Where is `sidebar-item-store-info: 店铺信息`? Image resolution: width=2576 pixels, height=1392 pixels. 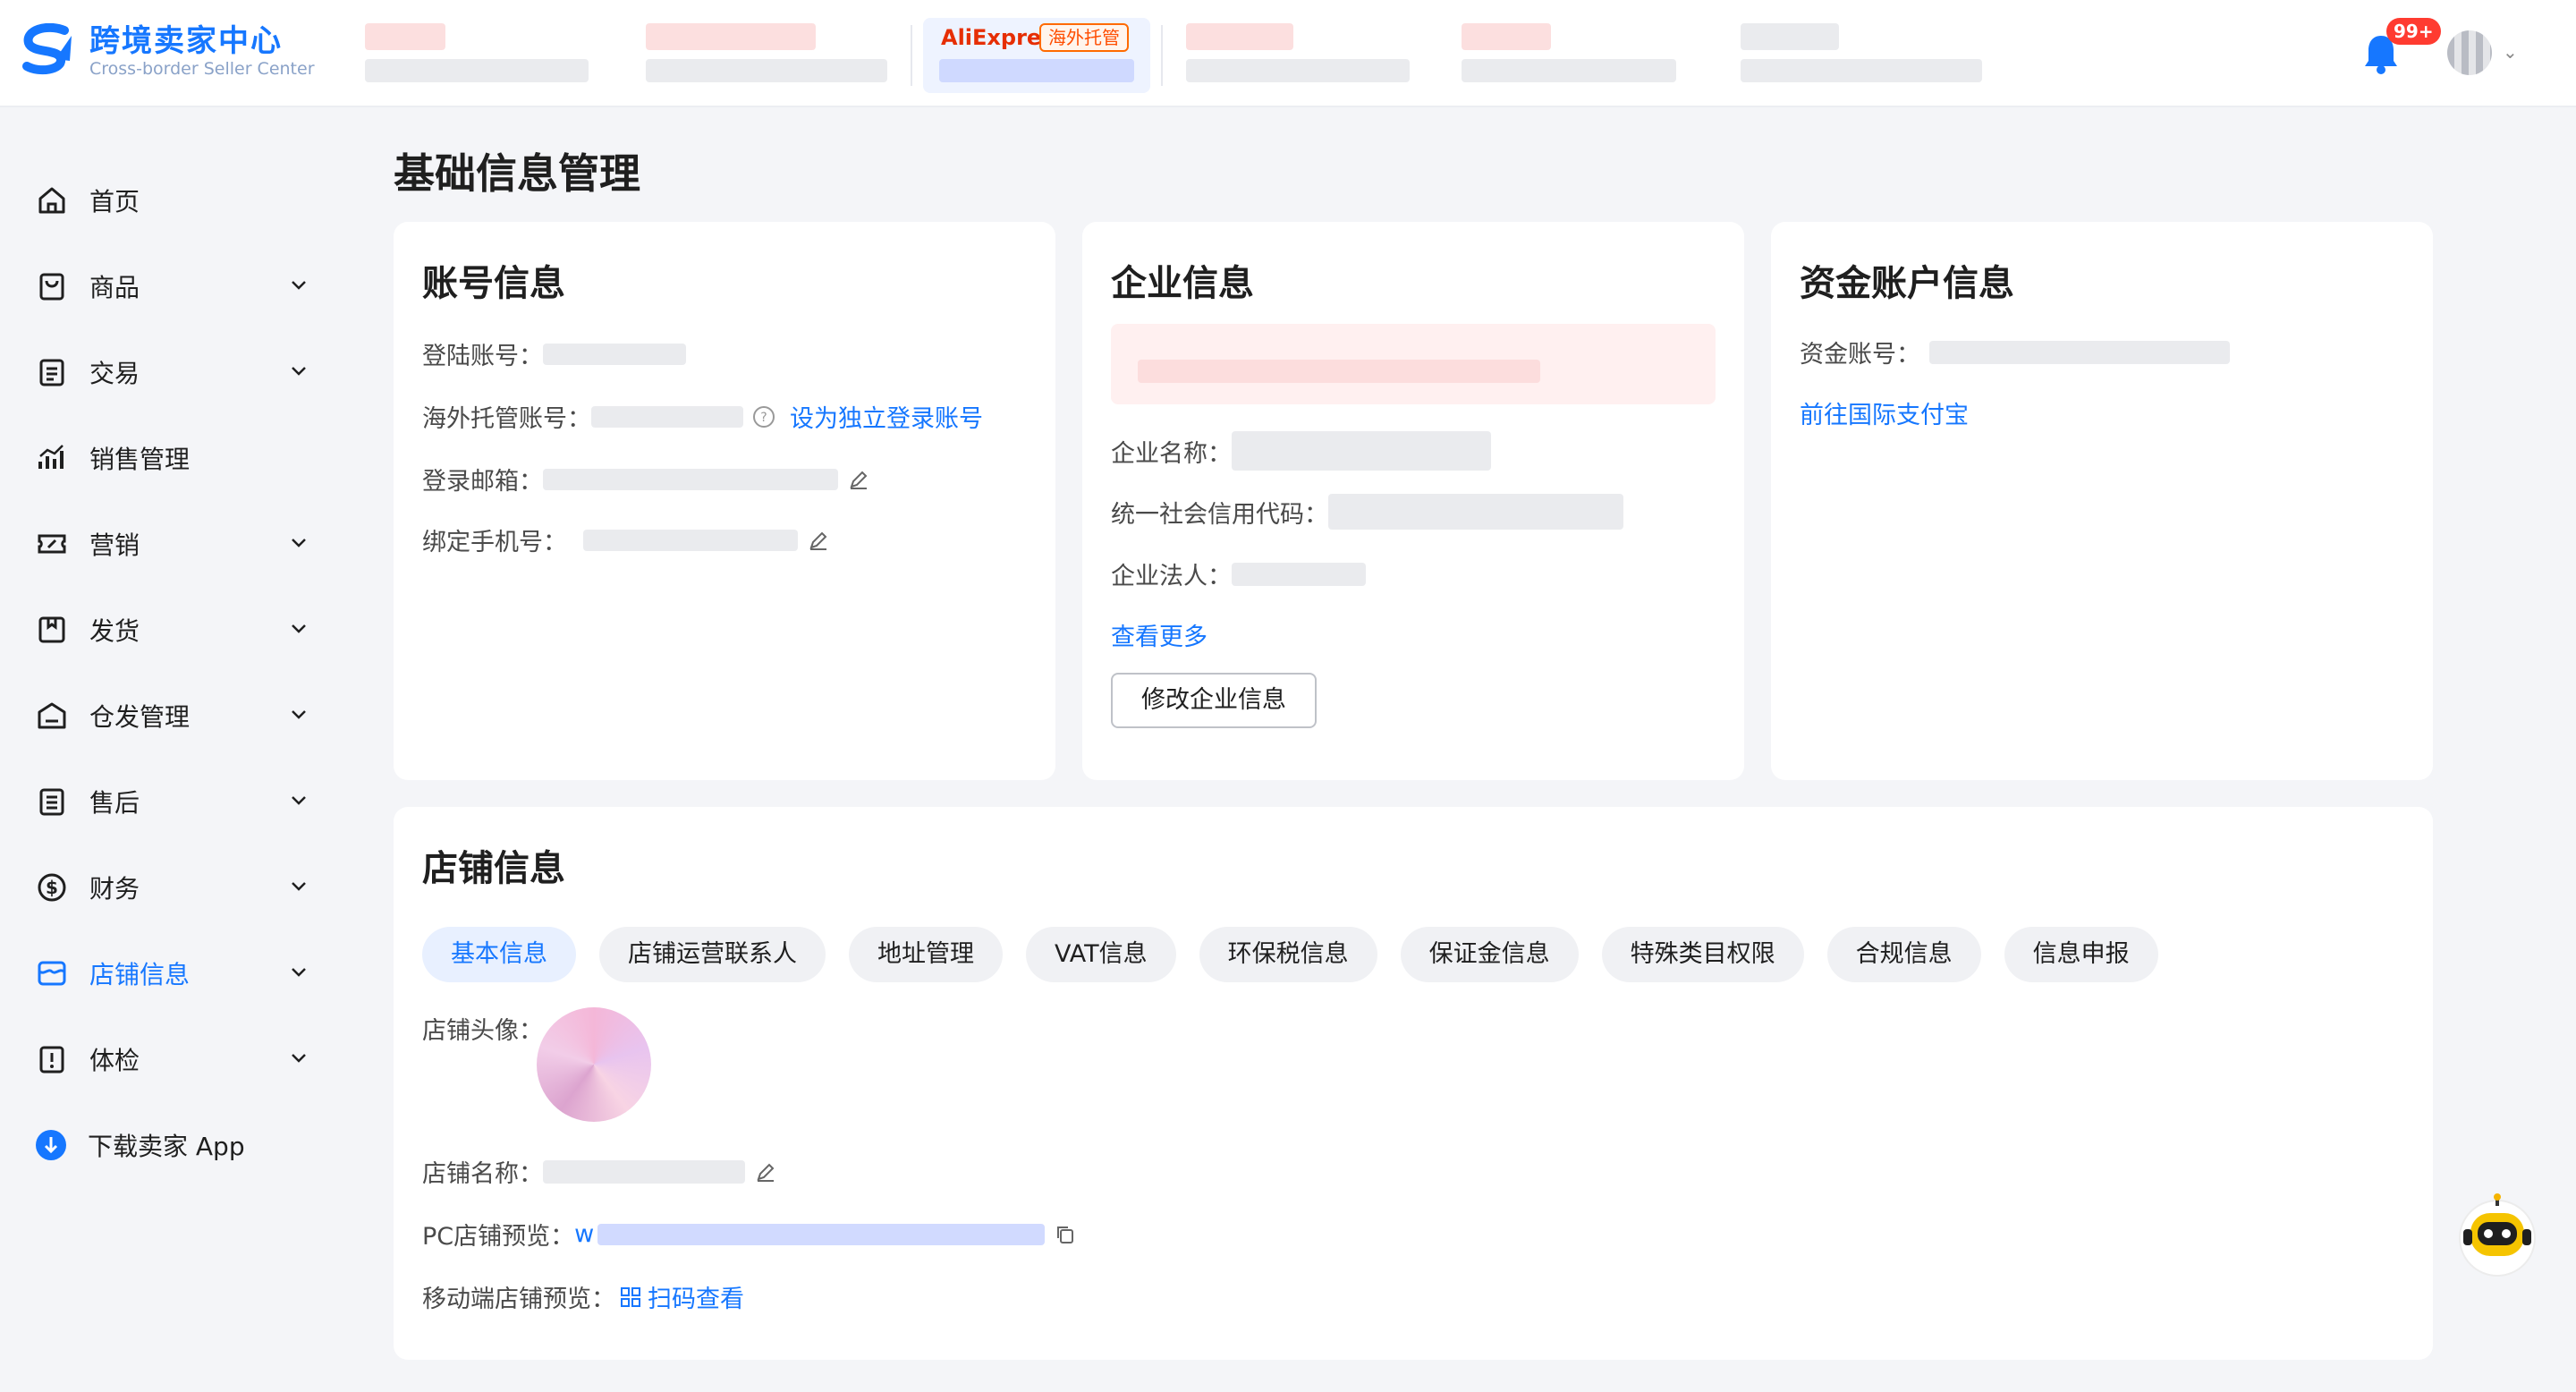 sidebar-item-store-info: 店铺信息 is located at coordinates (170, 973).